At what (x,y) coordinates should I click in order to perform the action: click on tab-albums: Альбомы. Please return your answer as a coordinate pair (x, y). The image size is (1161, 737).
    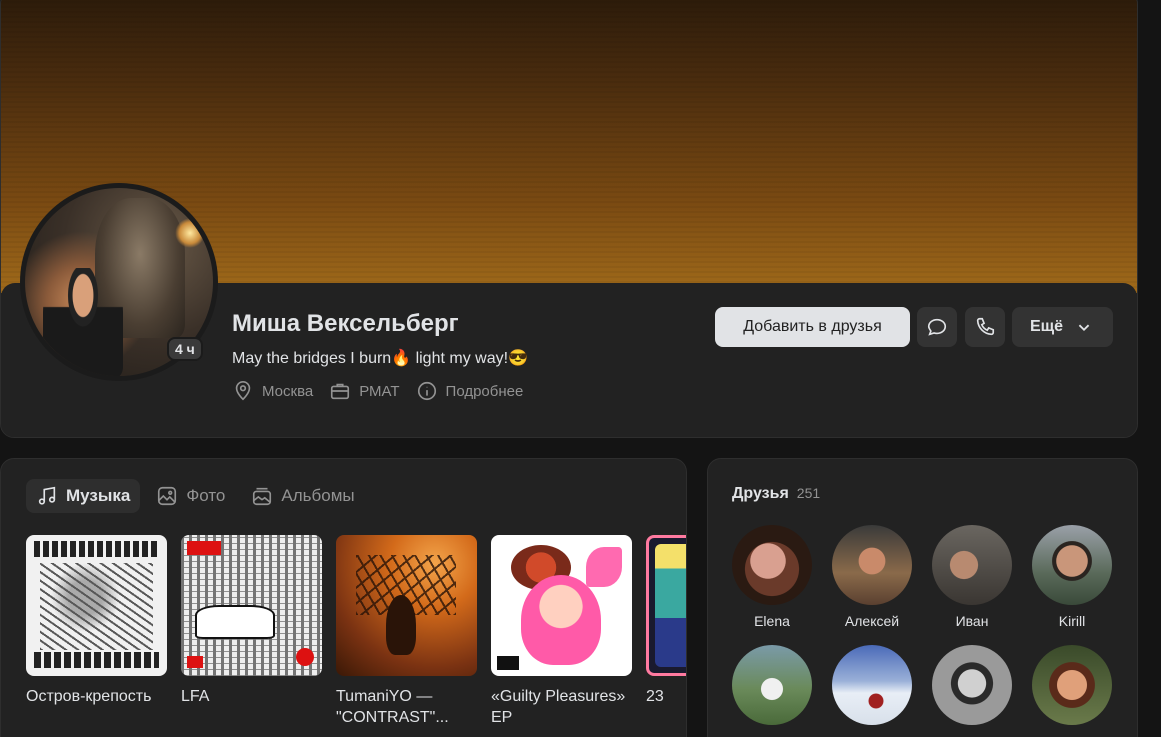
    Looking at the image, I should click on (302, 496).